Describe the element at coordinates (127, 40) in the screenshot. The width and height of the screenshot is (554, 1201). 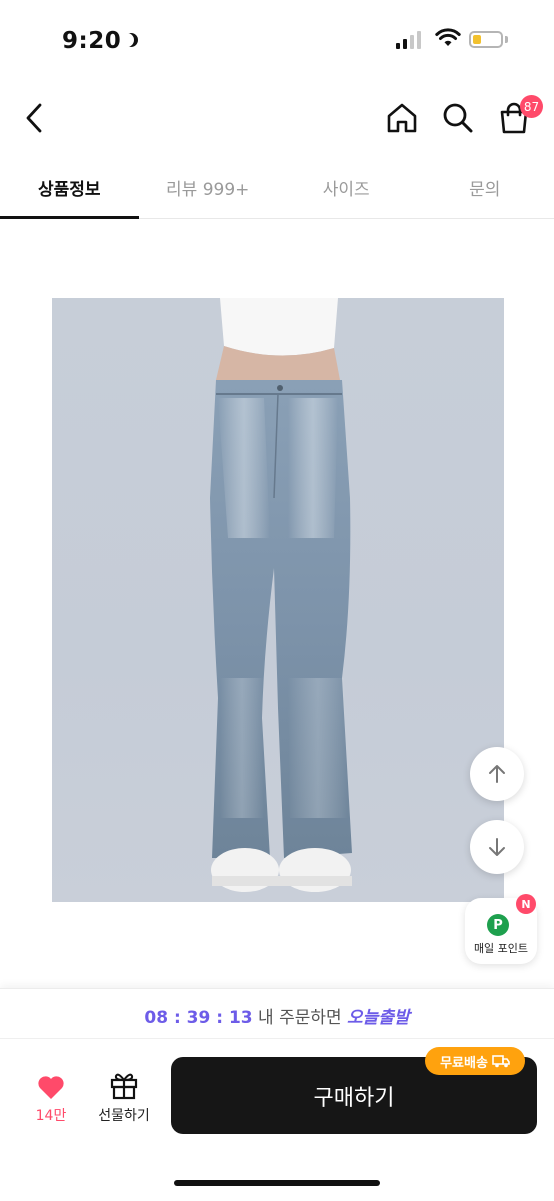
I see `moon-icon` at that location.